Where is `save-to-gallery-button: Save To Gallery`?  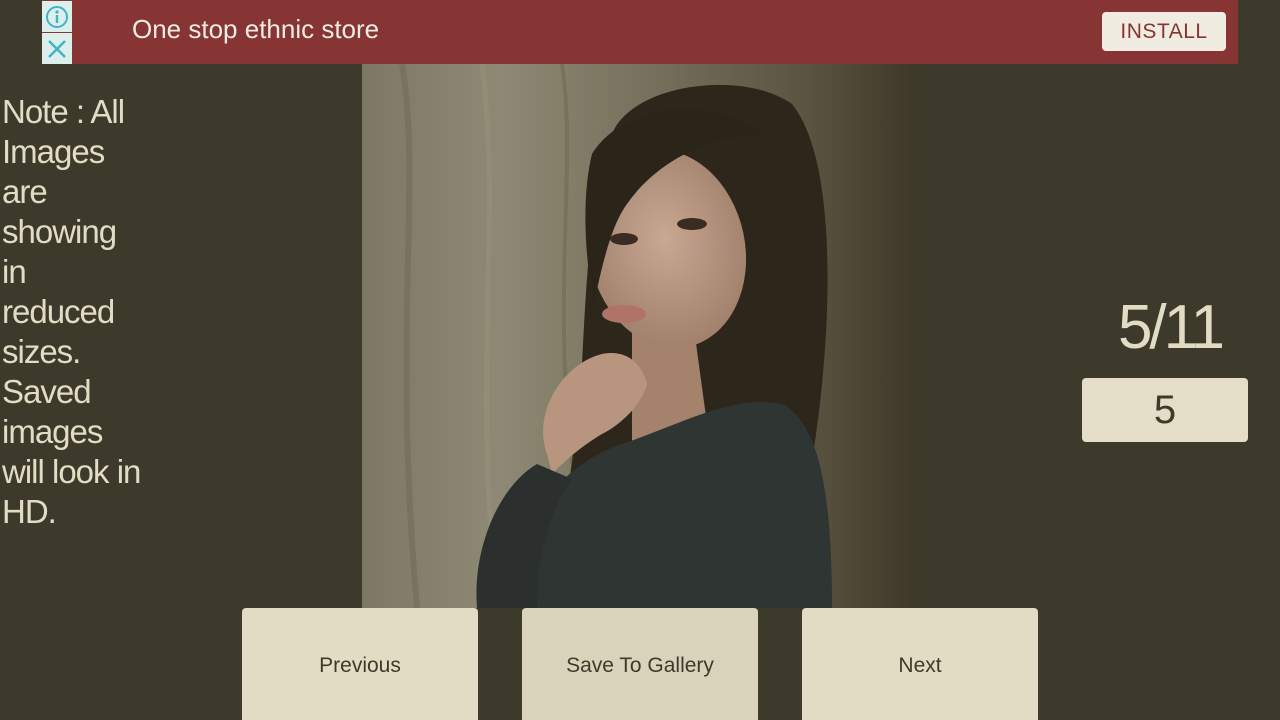
save-to-gallery-button: Save To Gallery is located at coordinates (640, 664).